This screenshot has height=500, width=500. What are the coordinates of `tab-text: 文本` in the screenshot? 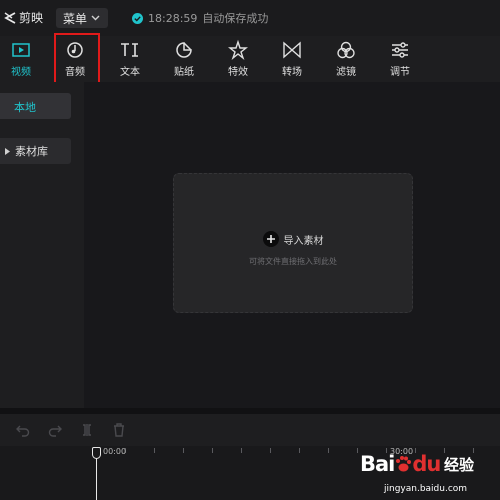 It's located at (130, 59).